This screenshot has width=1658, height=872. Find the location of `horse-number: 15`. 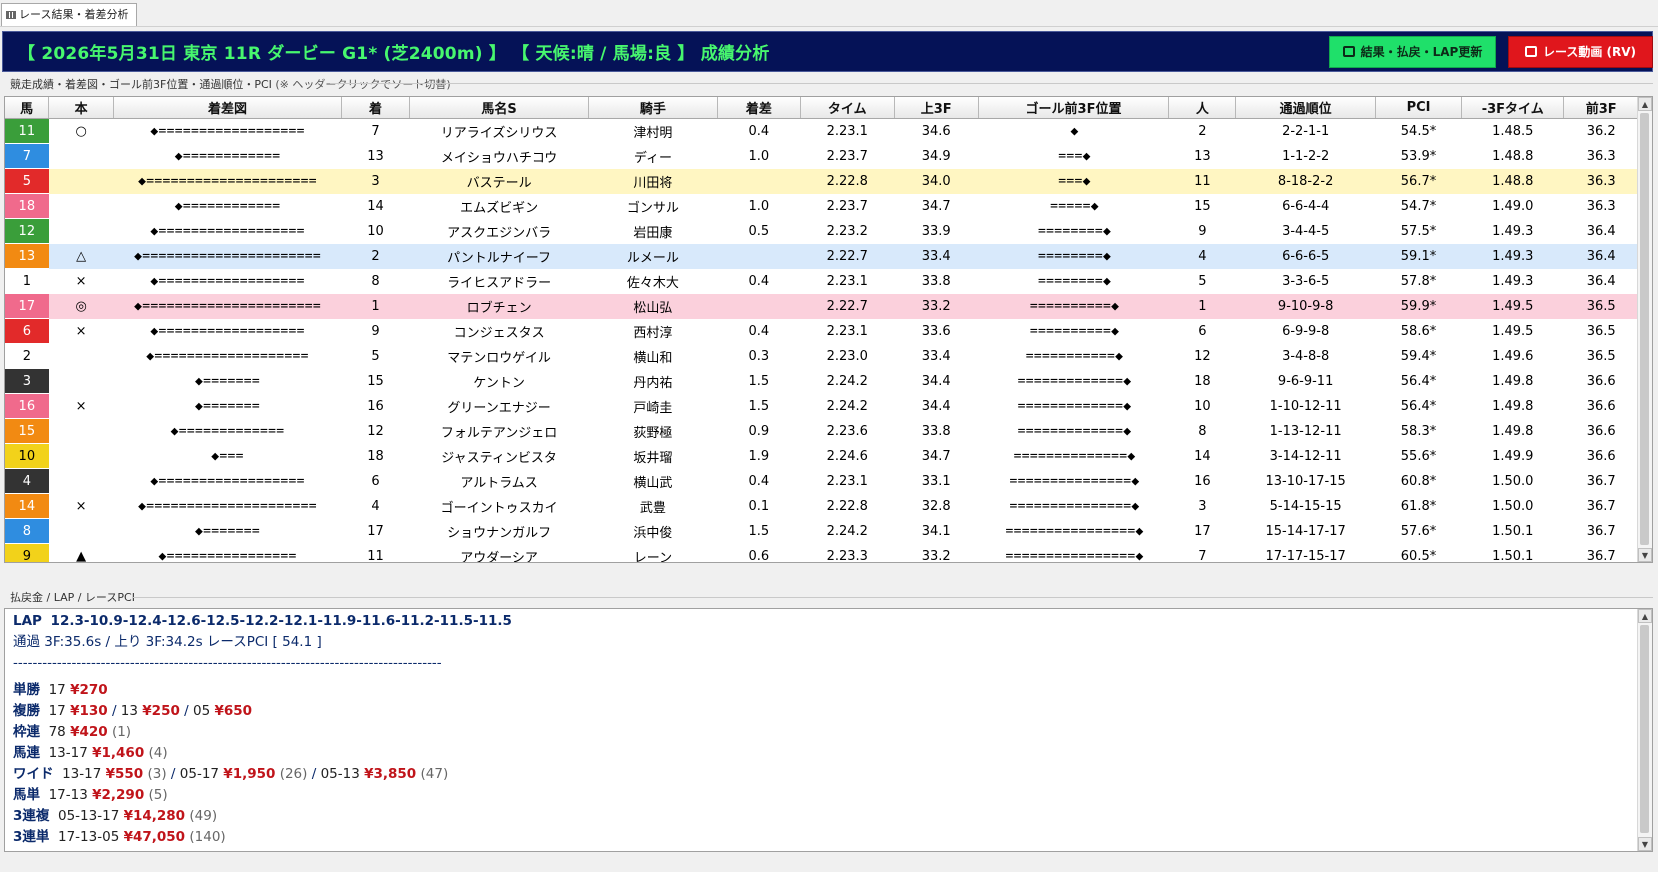

horse-number: 15 is located at coordinates (27, 431).